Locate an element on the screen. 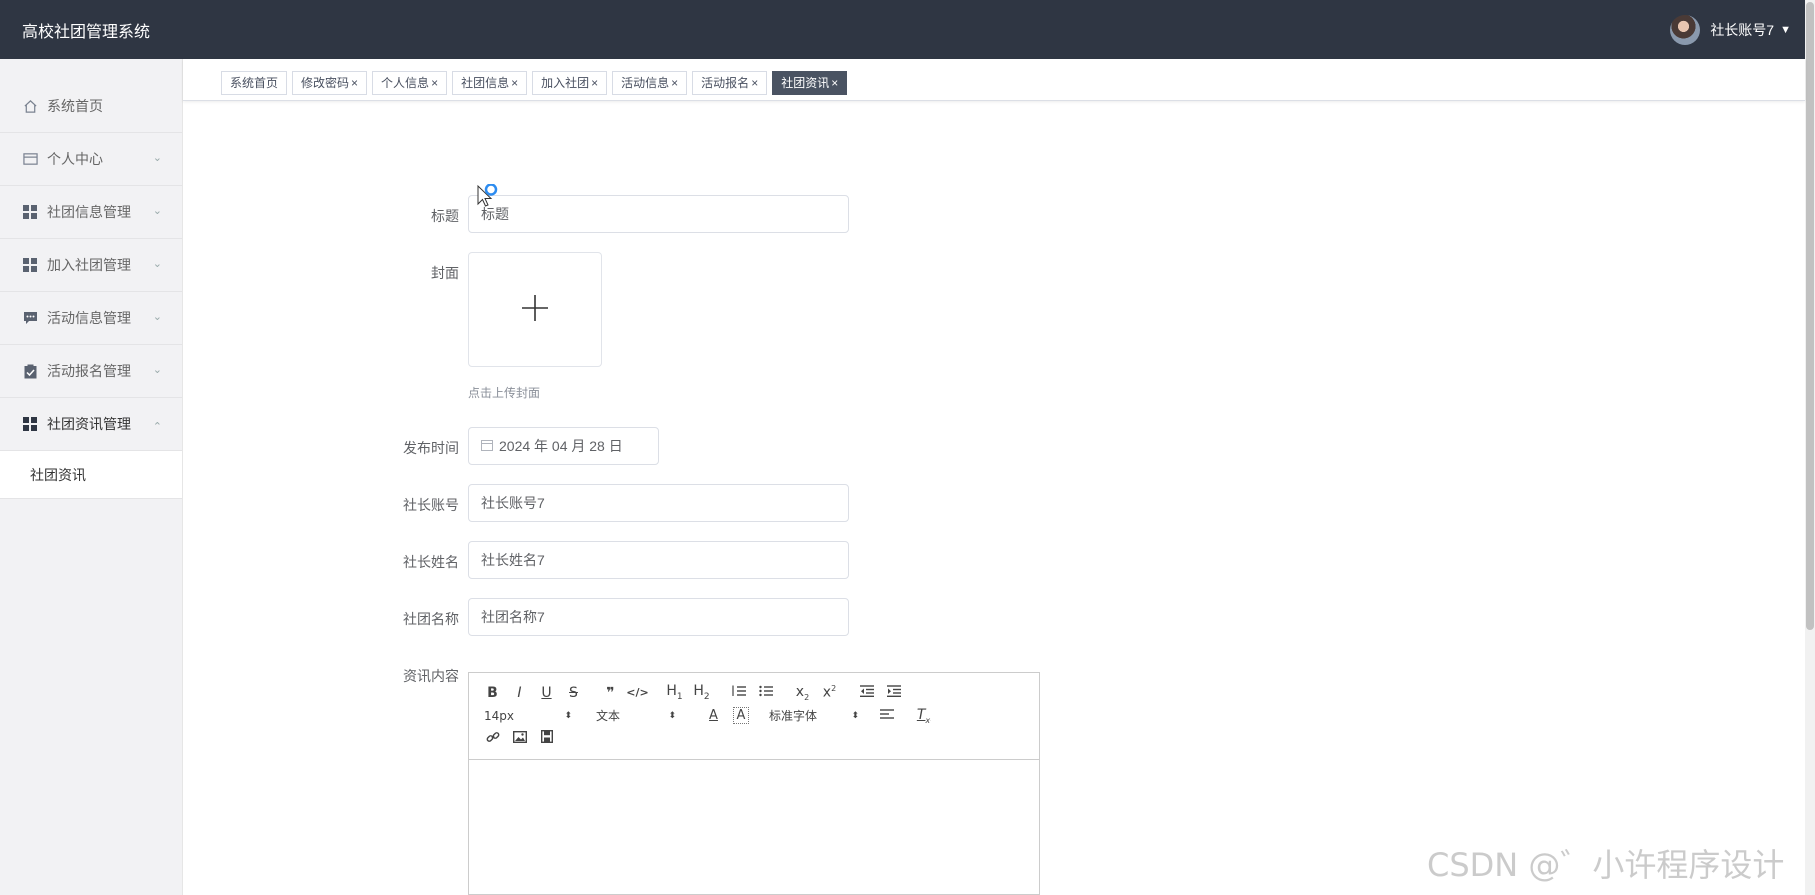  cover-label: 封面 is located at coordinates (445, 273).